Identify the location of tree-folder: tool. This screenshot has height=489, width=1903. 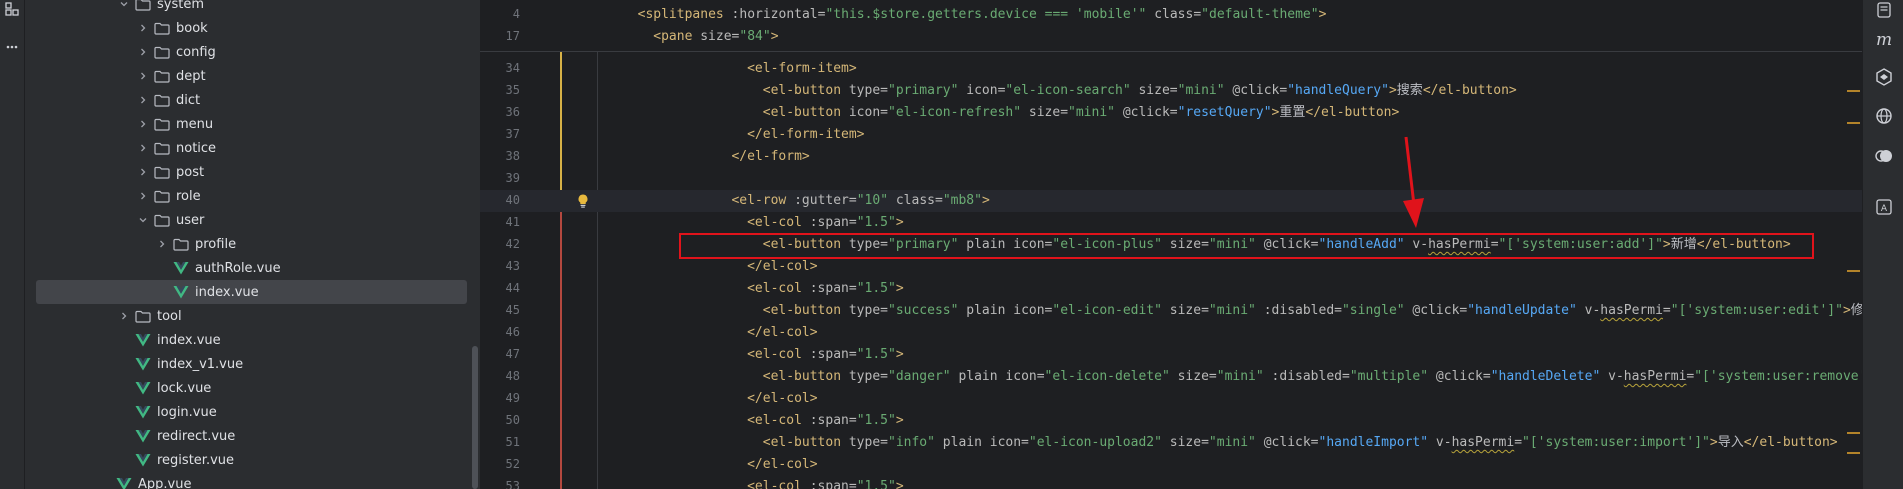
(245, 316).